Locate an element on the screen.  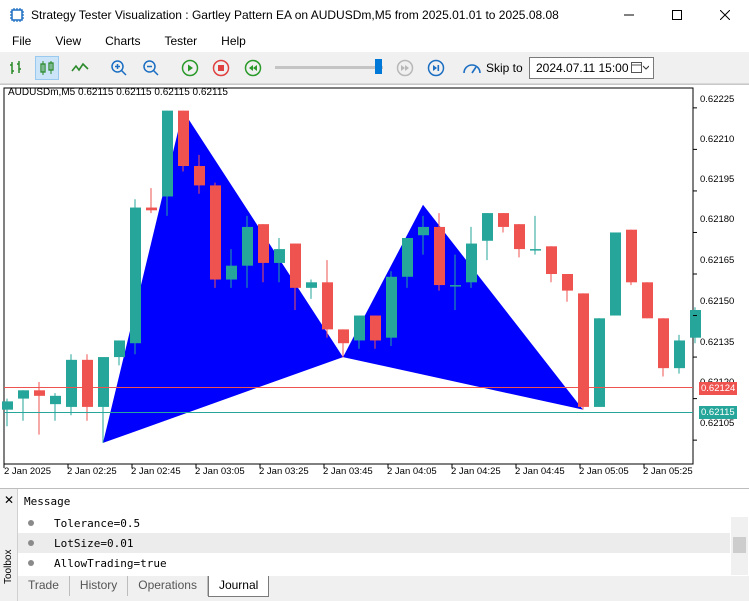
bar-chart-icon is located at coordinates (15, 67).